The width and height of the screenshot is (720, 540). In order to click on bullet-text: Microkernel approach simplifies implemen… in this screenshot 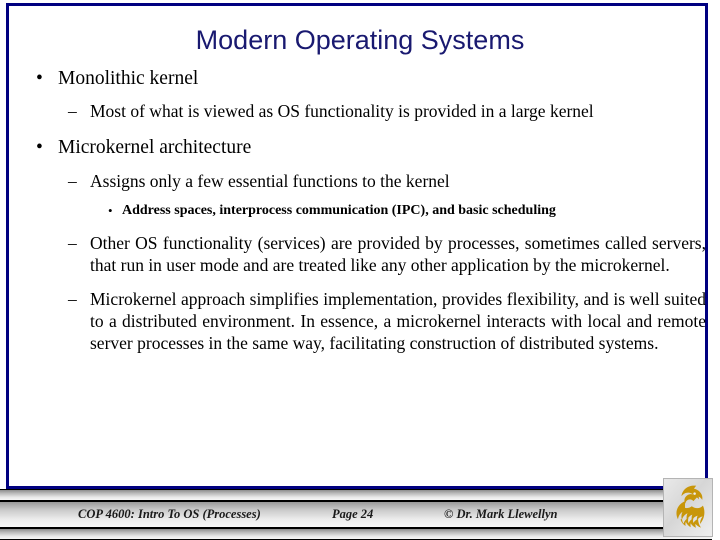, I will do `click(398, 321)`.